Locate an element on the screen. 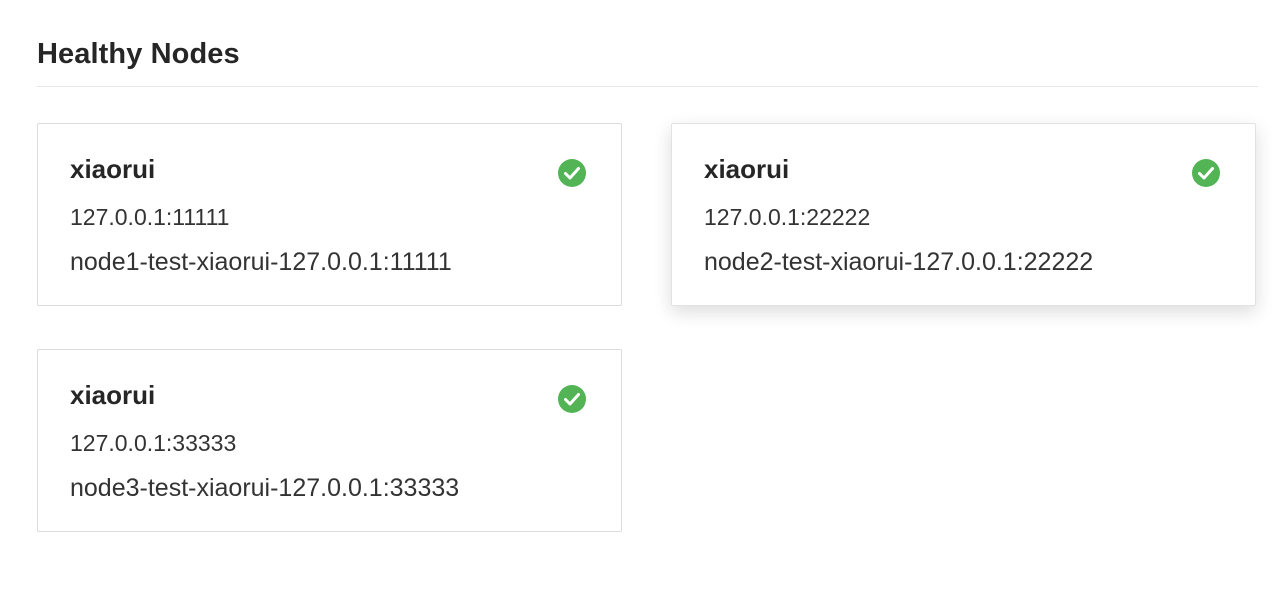  node-id: node1-test-xiaorui-127.0.0.1:11111 is located at coordinates (261, 262).